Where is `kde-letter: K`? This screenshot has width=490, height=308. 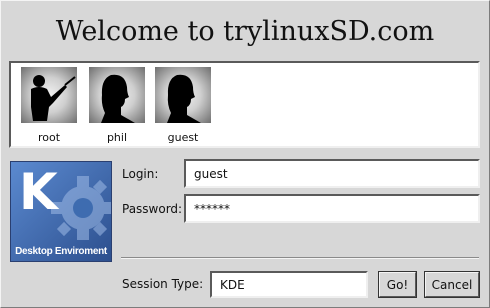 kde-letter: K is located at coordinates (38, 192).